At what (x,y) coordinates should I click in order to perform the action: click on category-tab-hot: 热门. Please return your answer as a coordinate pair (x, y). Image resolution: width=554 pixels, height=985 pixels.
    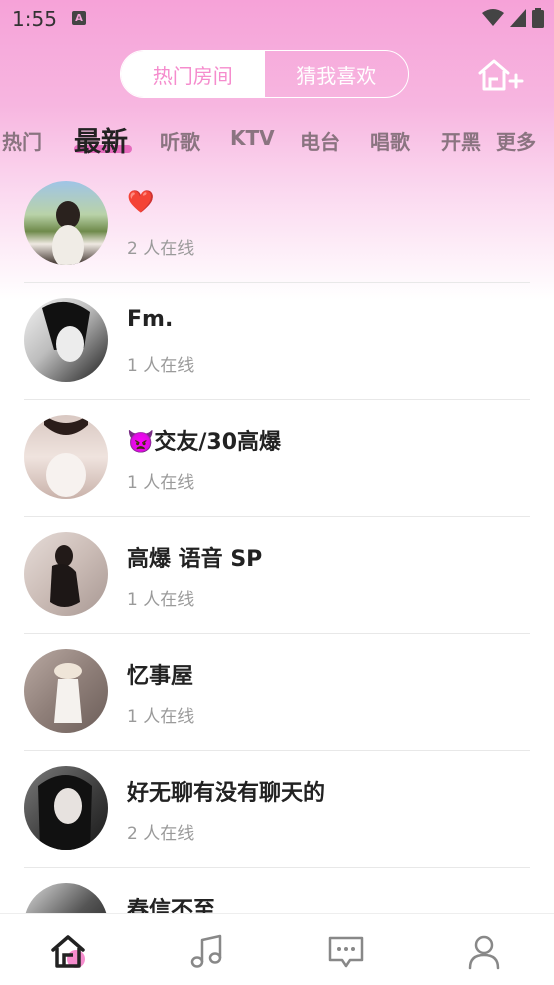
    Looking at the image, I should click on (22, 140).